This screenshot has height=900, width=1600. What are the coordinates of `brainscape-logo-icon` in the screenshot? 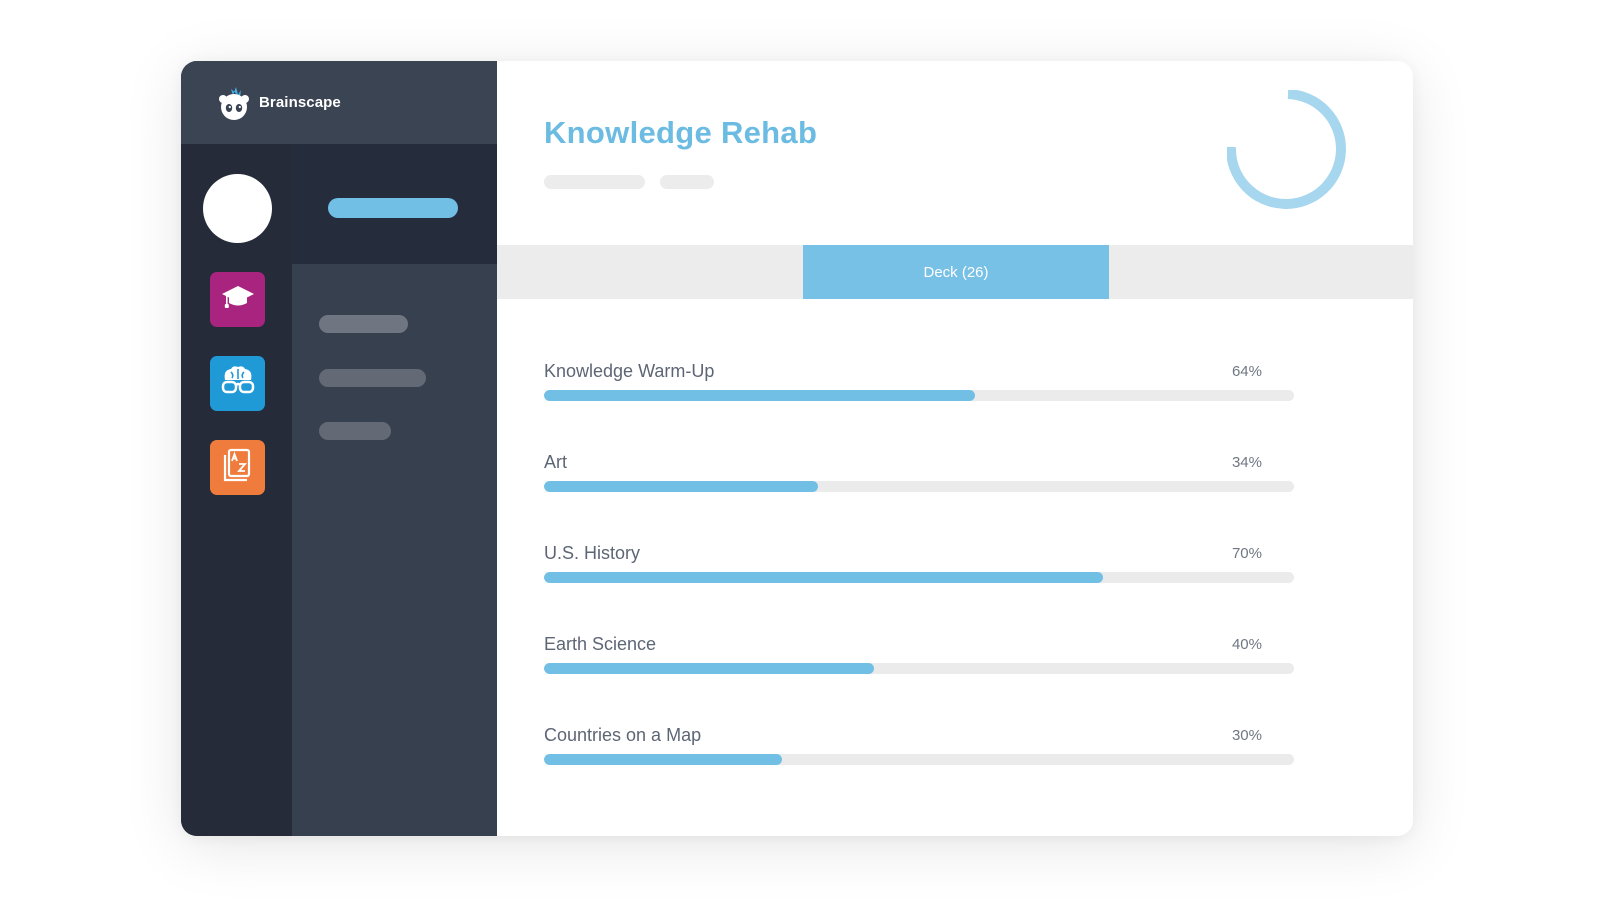 It's located at (234, 103).